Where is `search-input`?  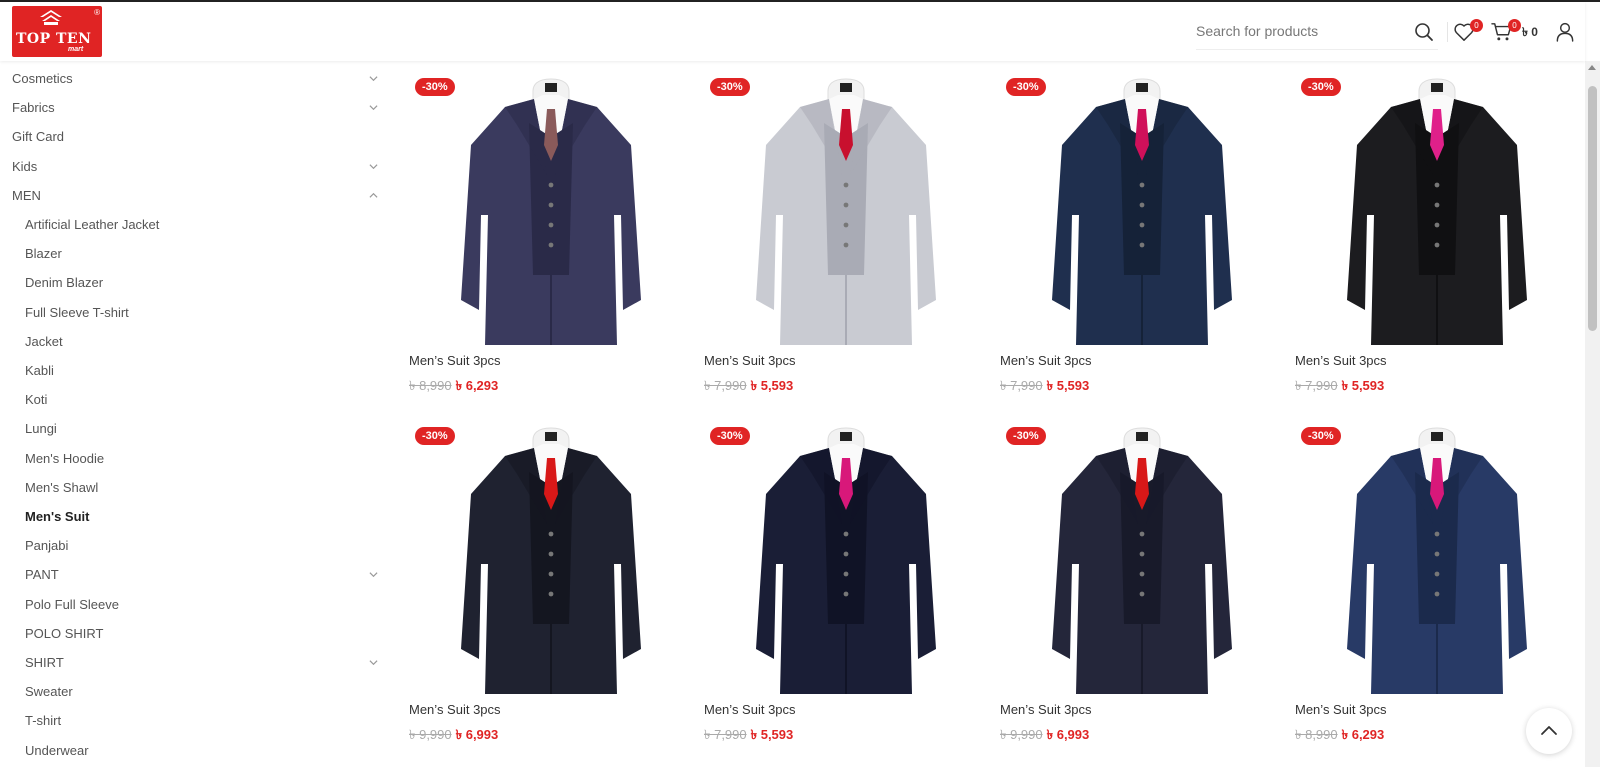 search-input is located at coordinates (1298, 31).